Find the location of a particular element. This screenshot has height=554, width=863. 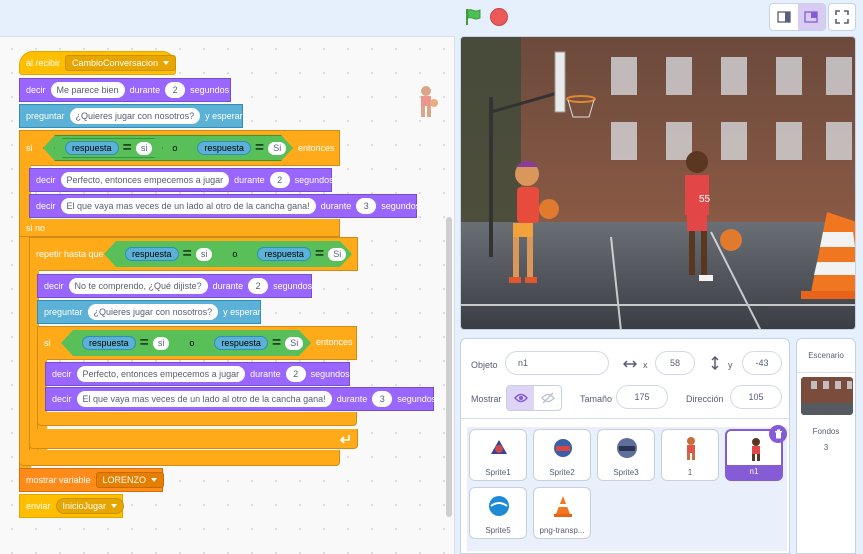

small-stage-button is located at coordinates (784, 17).